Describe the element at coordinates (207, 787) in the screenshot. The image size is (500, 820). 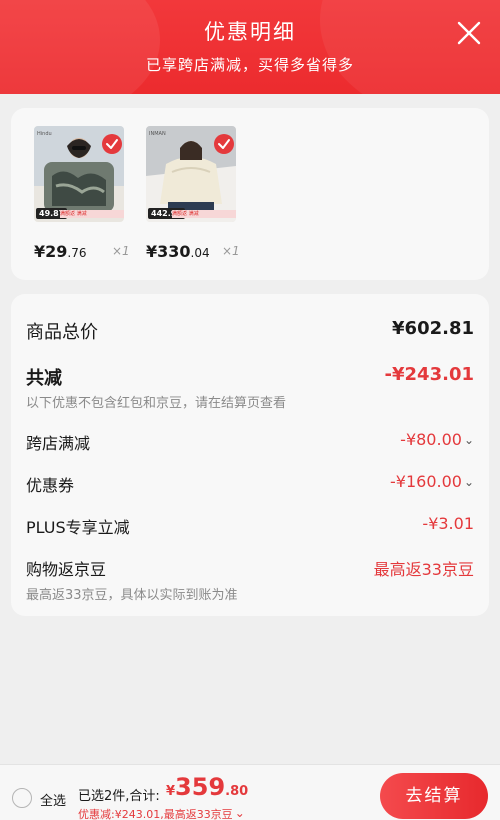
I see `total-amount: ¥359.80` at that location.